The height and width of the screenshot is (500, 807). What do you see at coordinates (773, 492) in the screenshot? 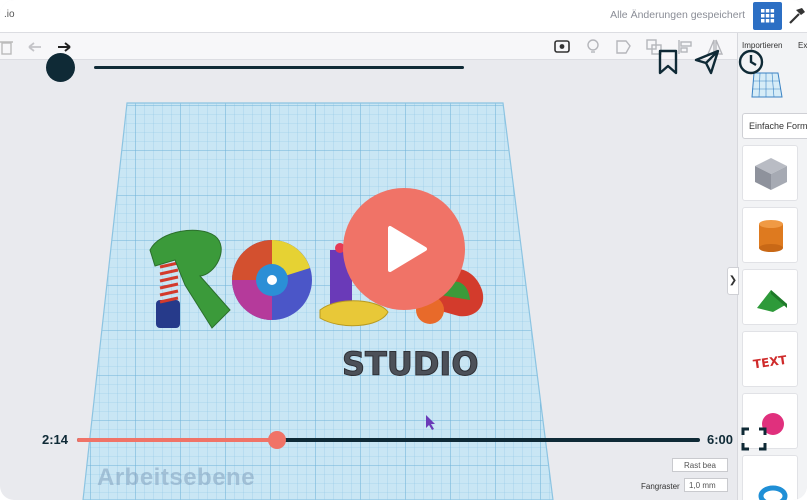
I see `torus-icon` at bounding box center [773, 492].